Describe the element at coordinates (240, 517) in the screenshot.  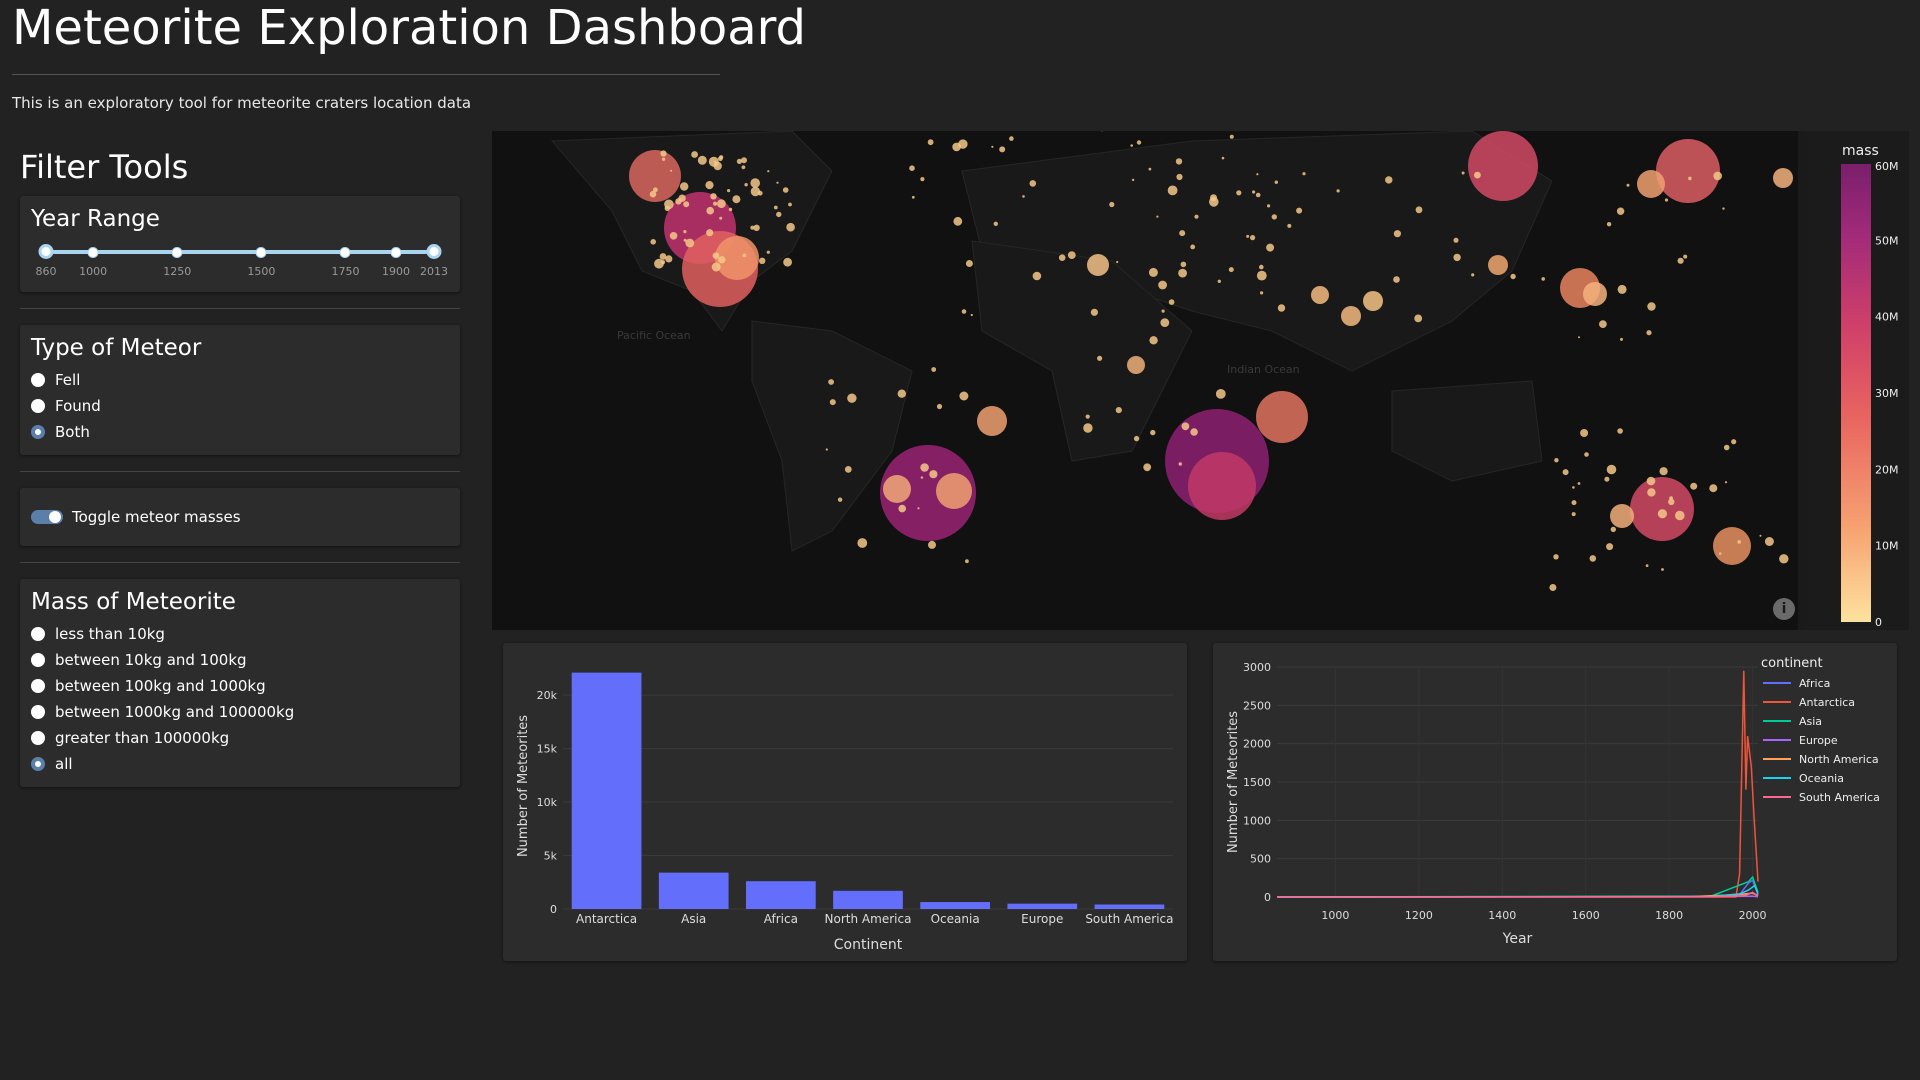
I see `toggle-mass-row: Toggle meteor masses` at that location.